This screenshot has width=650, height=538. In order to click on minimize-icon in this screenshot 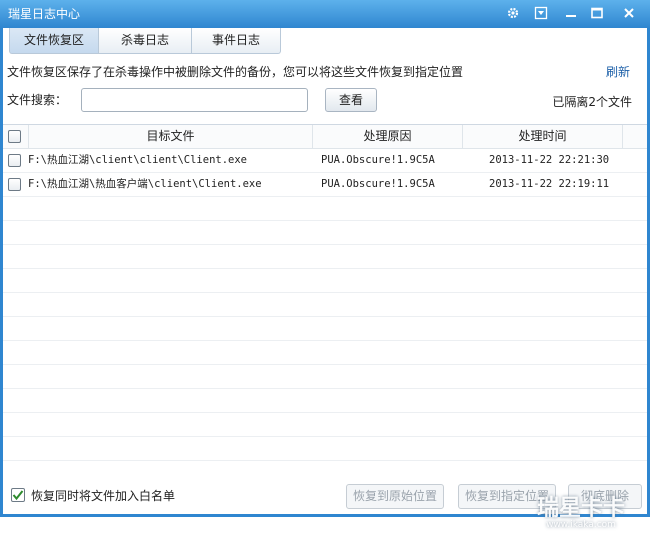, I will do `click(571, 13)`.